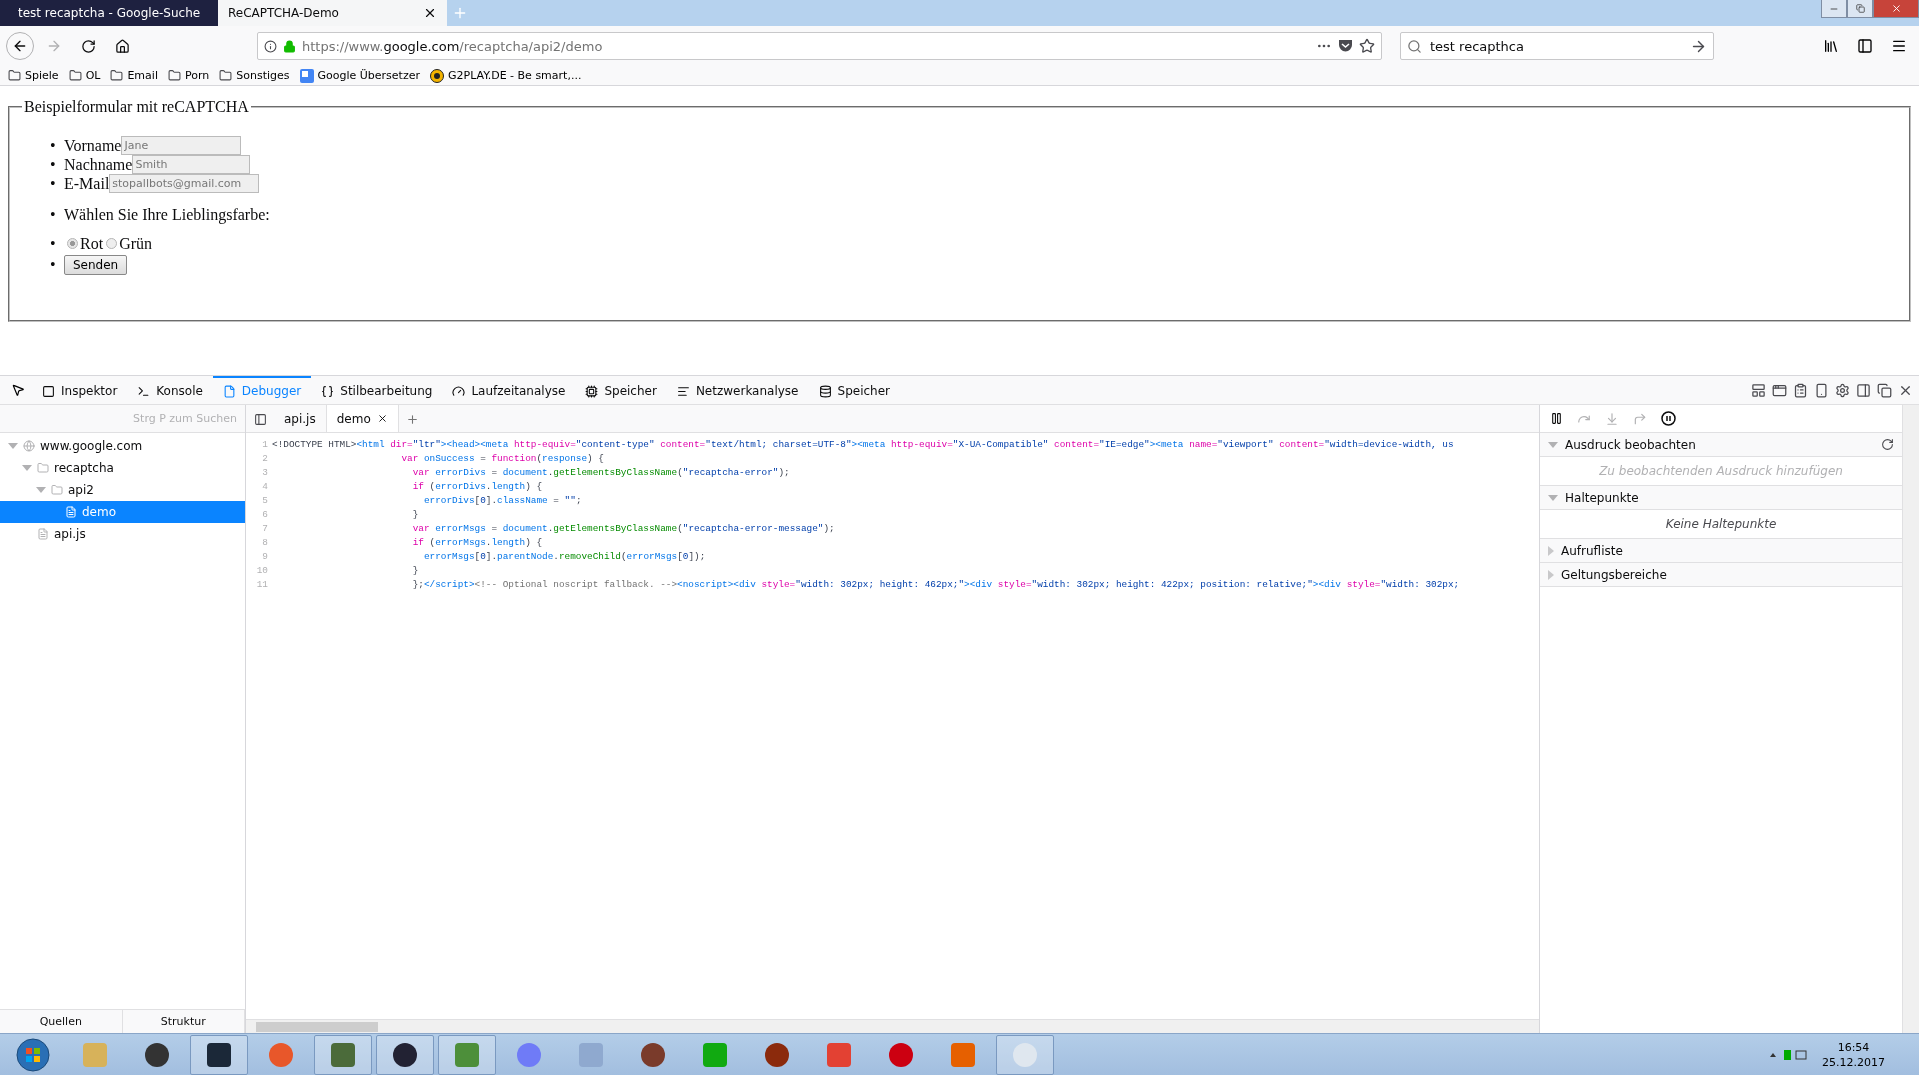  Describe the element at coordinates (265, 472) in the screenshot. I see `line-number: 3` at that location.